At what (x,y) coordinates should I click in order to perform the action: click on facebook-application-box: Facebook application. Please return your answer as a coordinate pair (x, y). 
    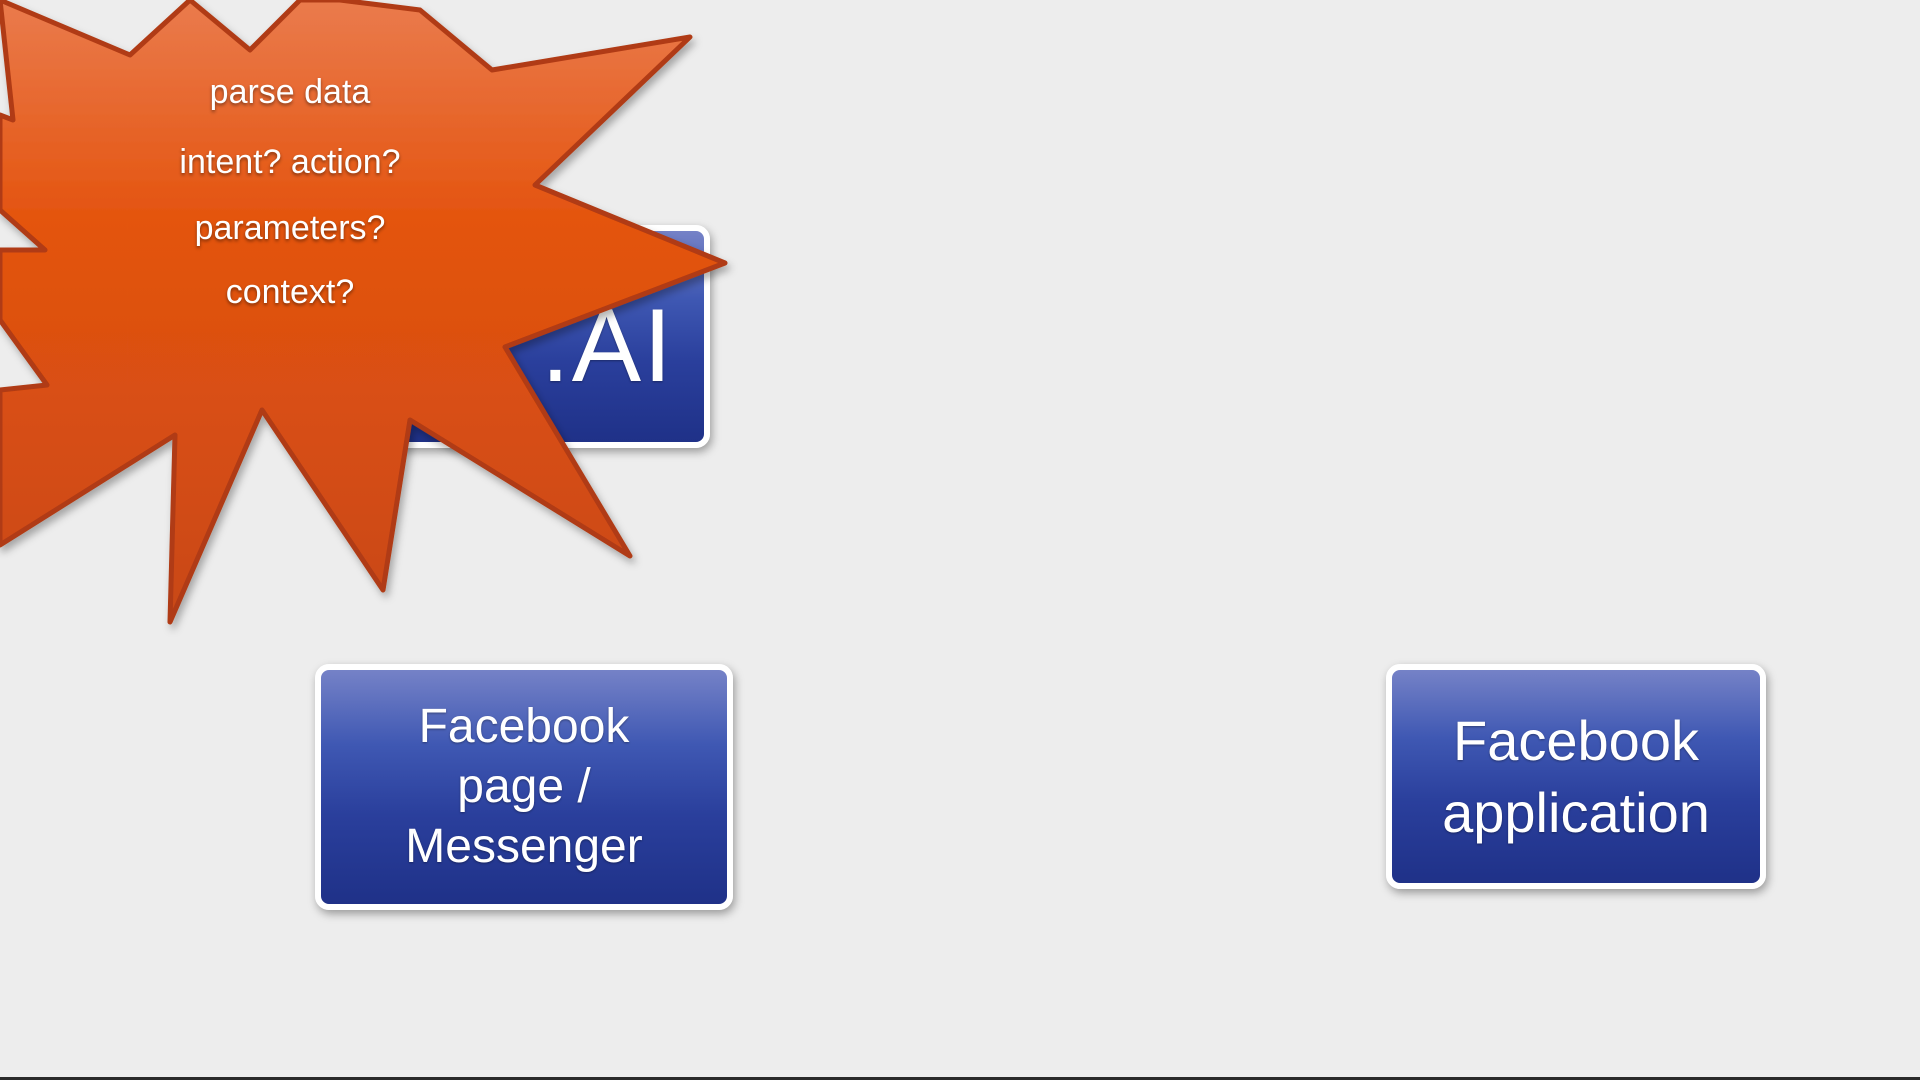
    Looking at the image, I should click on (1576, 776).